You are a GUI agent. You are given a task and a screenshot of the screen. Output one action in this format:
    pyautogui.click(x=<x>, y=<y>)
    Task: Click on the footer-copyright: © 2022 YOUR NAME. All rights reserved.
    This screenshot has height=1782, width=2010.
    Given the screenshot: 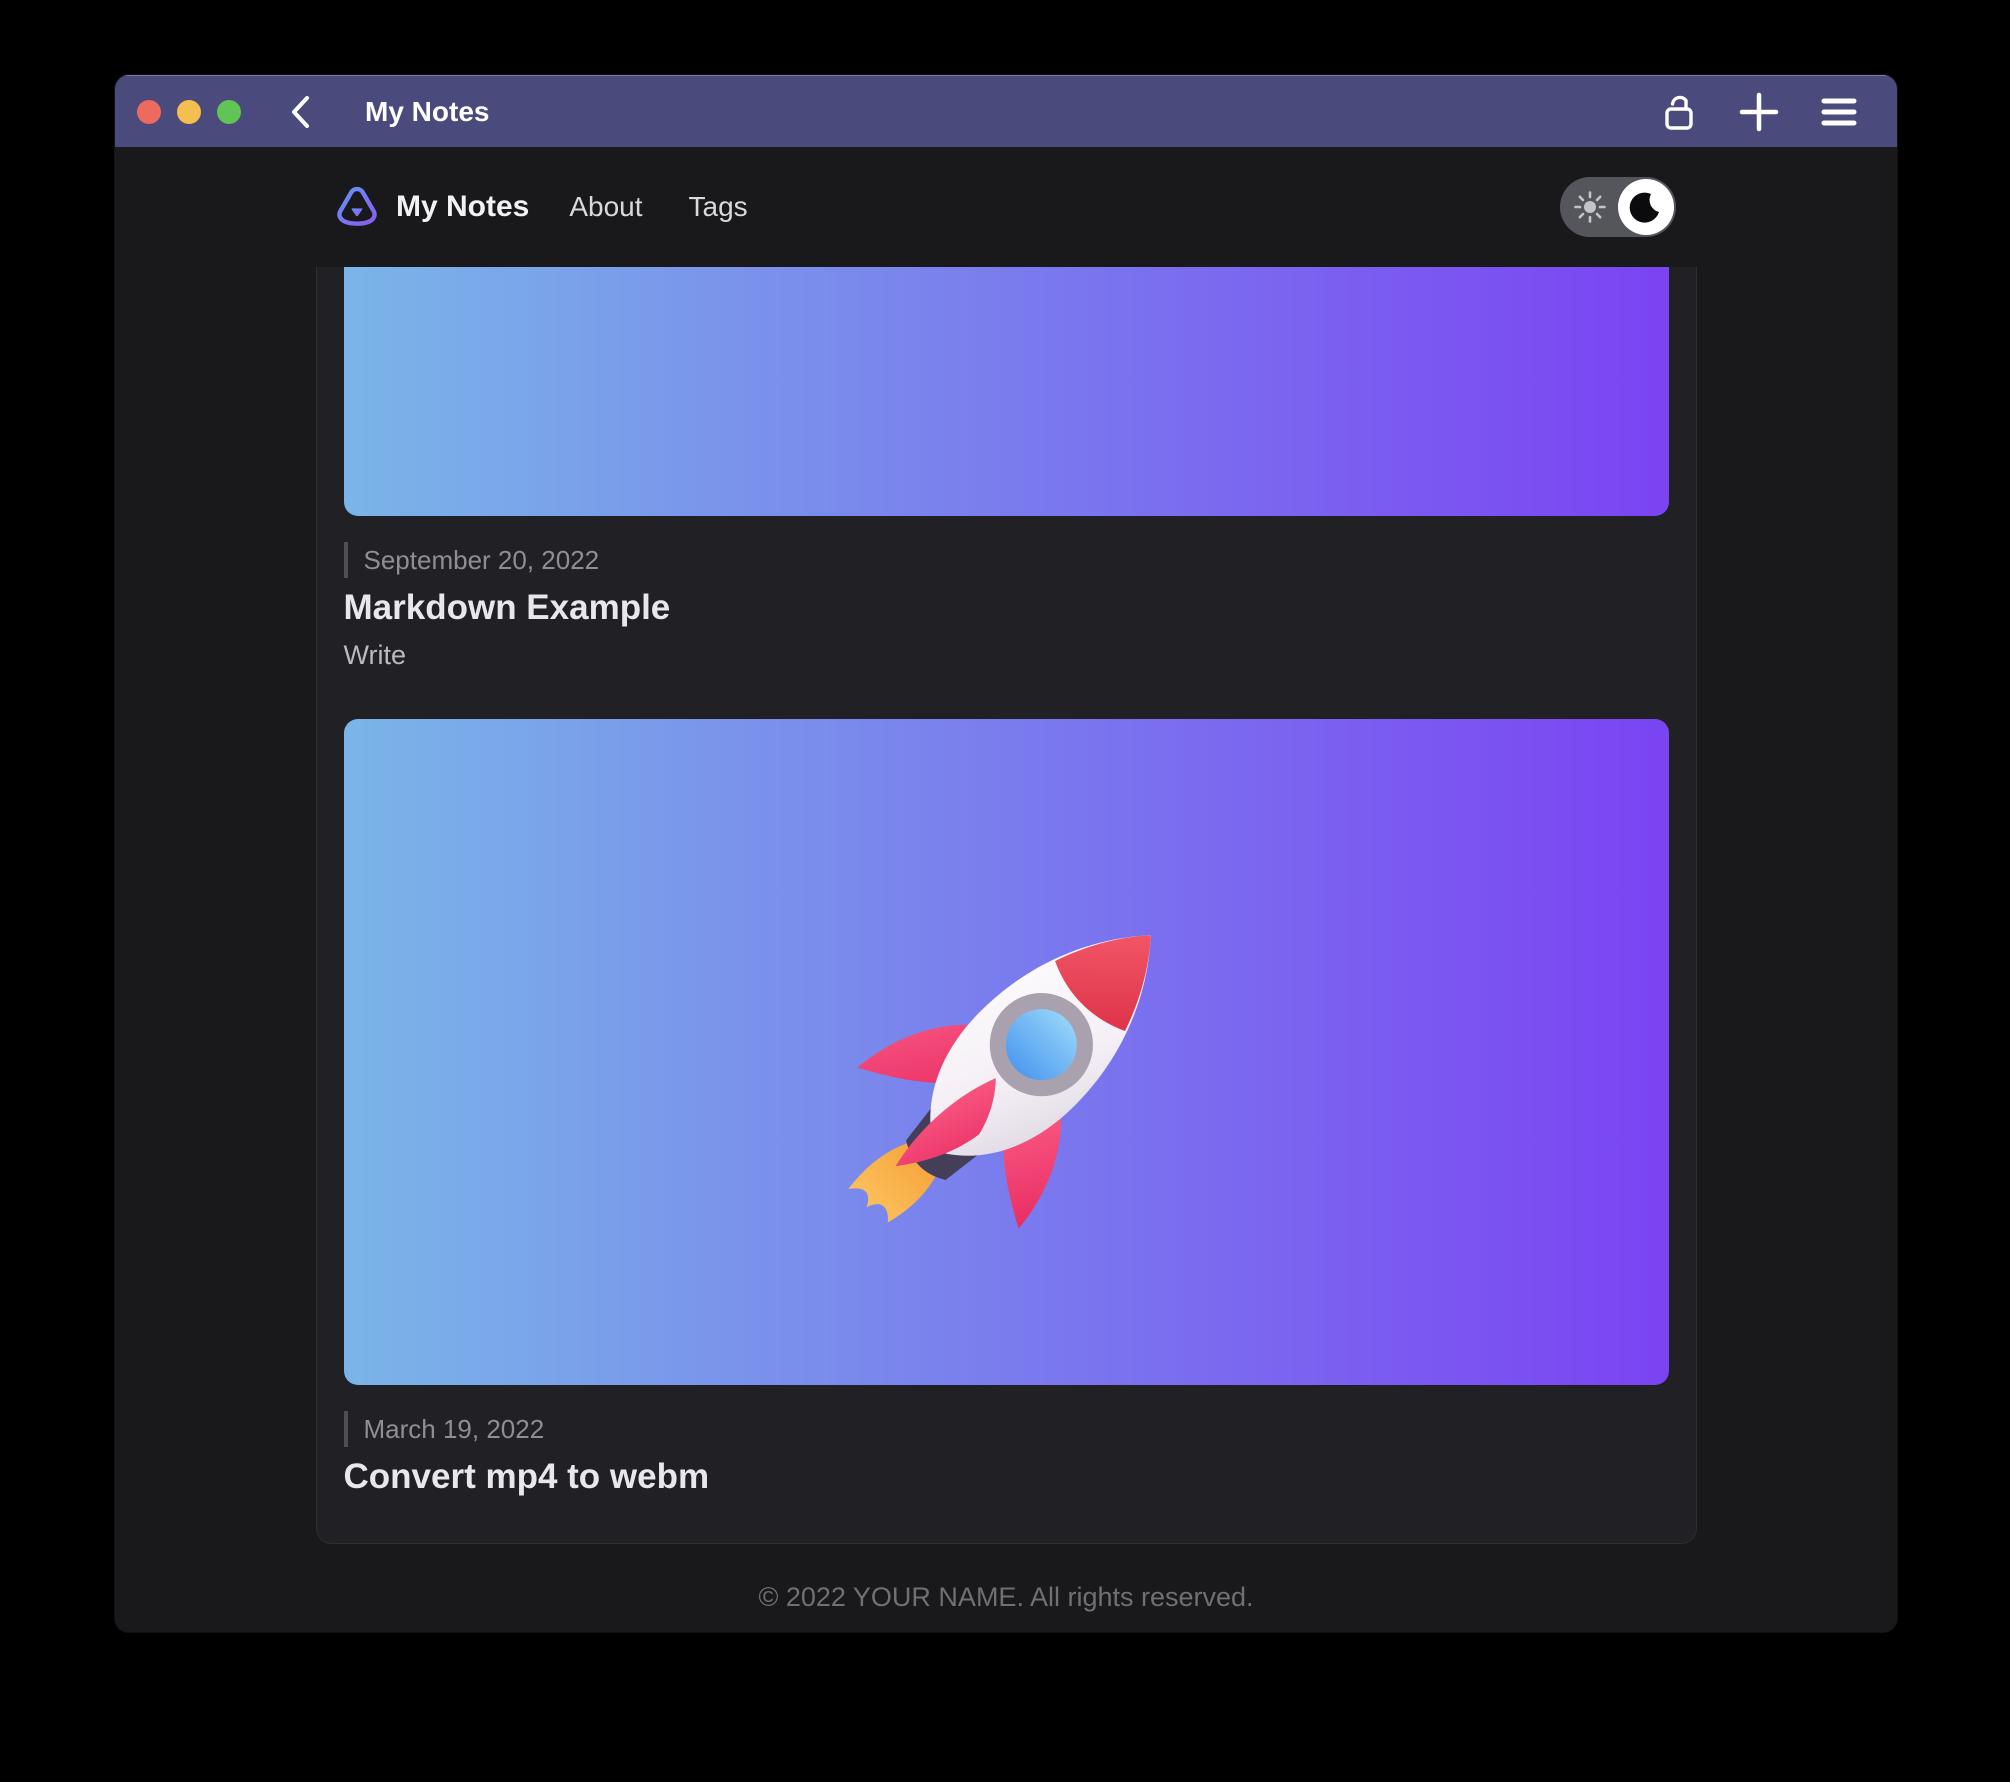 What is the action you would take?
    pyautogui.click(x=1006, y=1597)
    